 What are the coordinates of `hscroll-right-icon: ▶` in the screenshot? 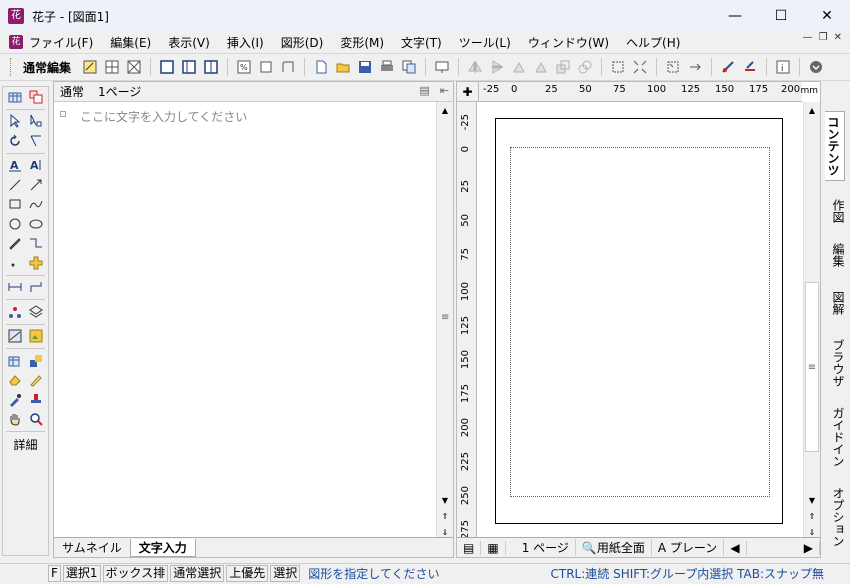 It's located at (809, 547).